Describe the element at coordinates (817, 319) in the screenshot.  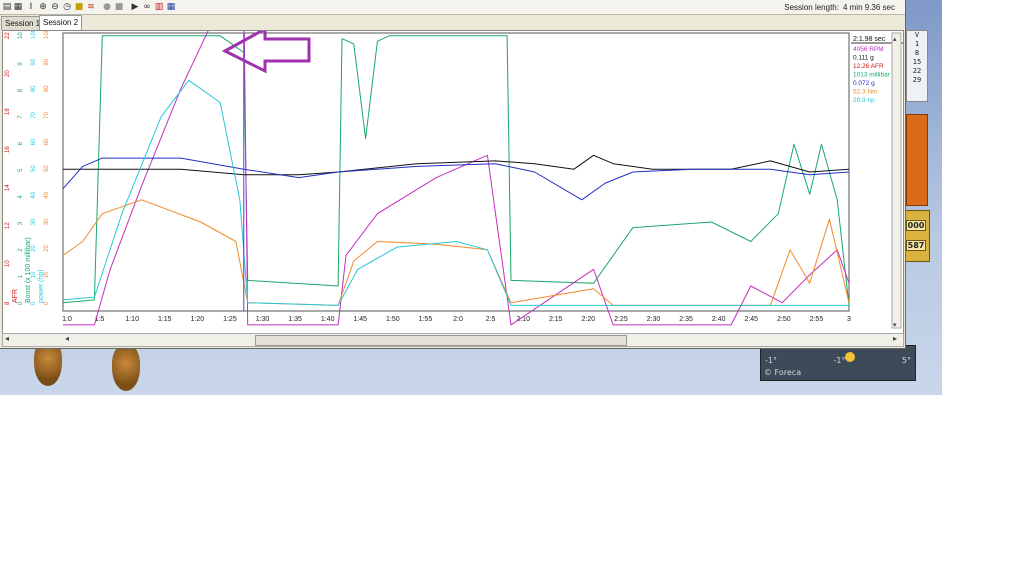
I see `x-tick-label: 2:55` at that location.